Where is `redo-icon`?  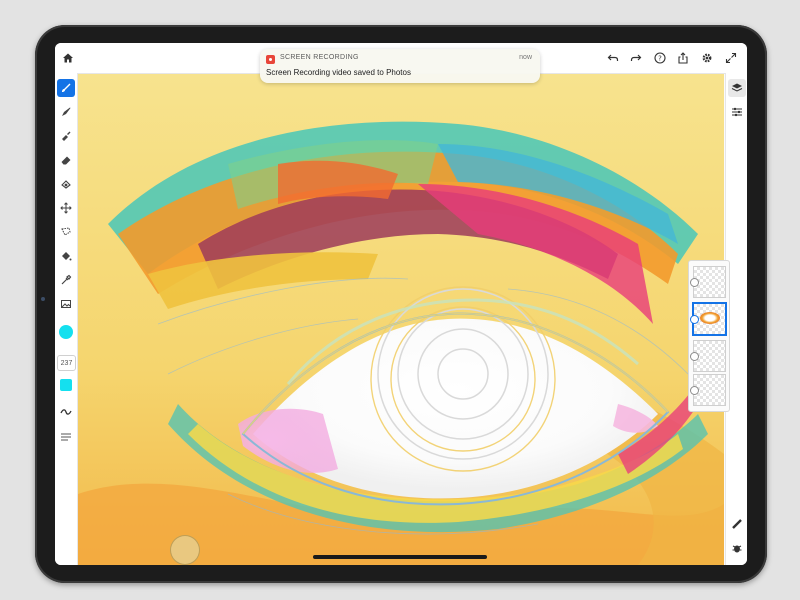 redo-icon is located at coordinates (636, 58).